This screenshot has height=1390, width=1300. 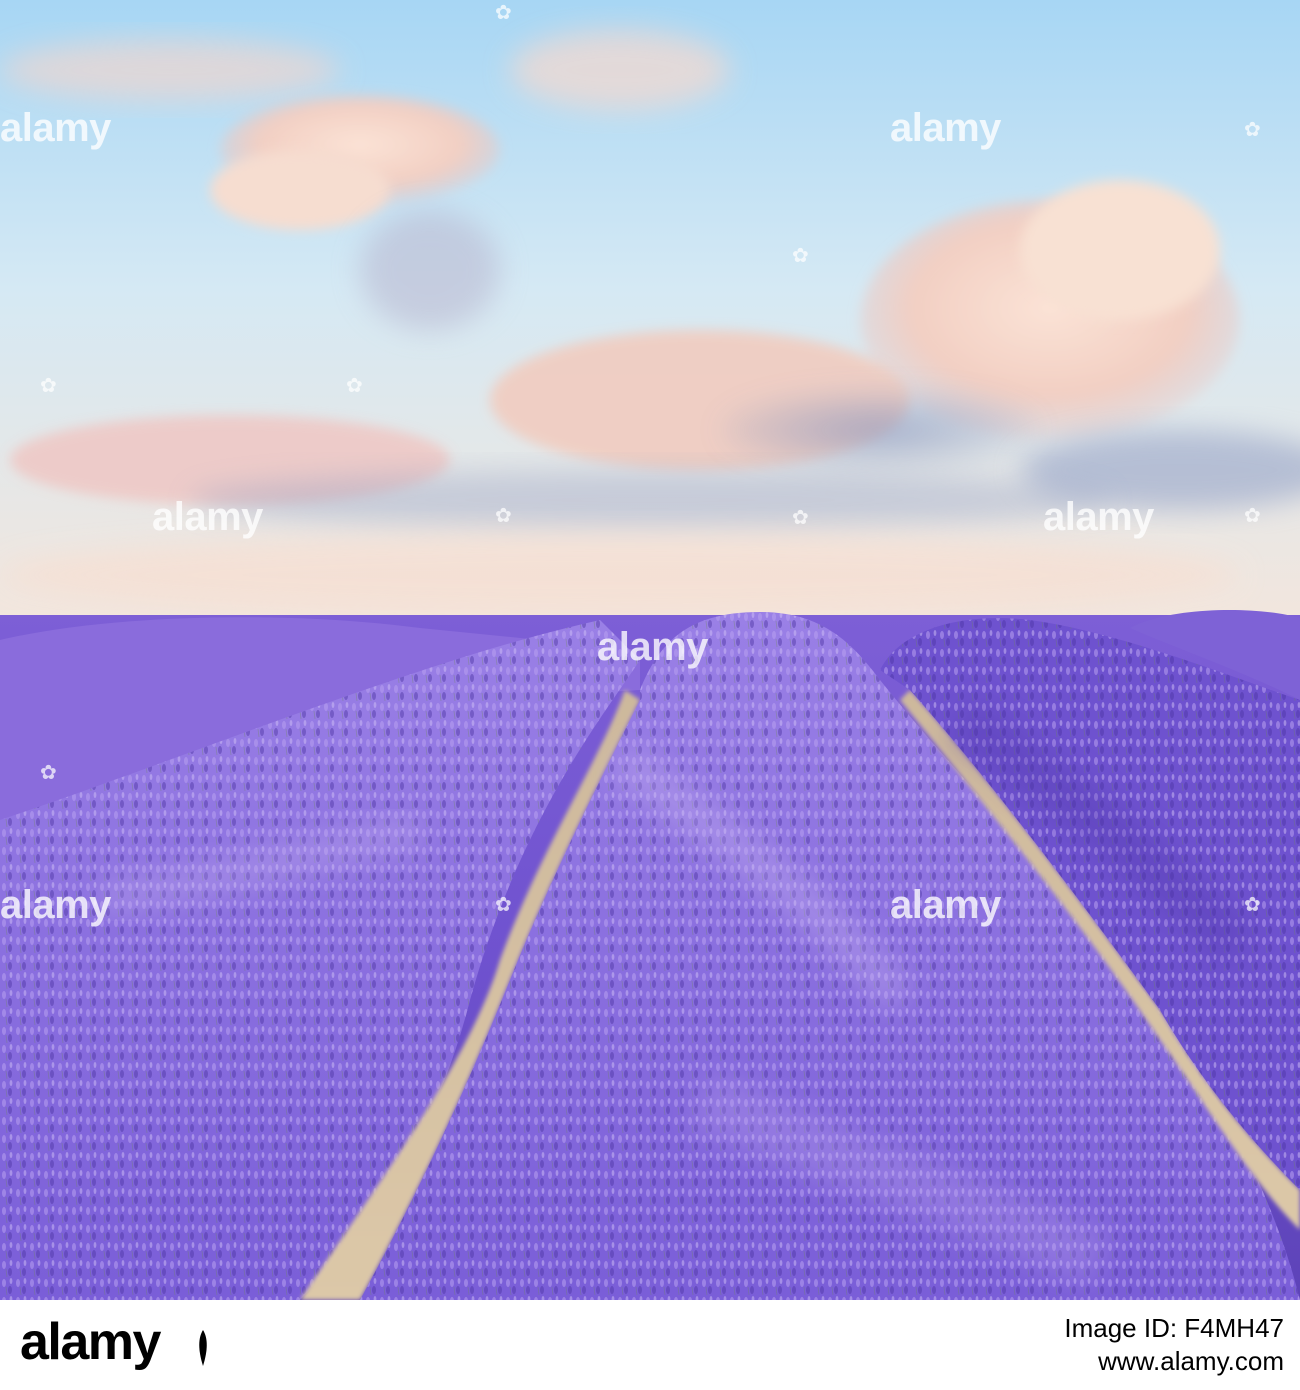 What do you see at coordinates (1174, 1361) in the screenshot?
I see `site-url: www.alamy.com` at bounding box center [1174, 1361].